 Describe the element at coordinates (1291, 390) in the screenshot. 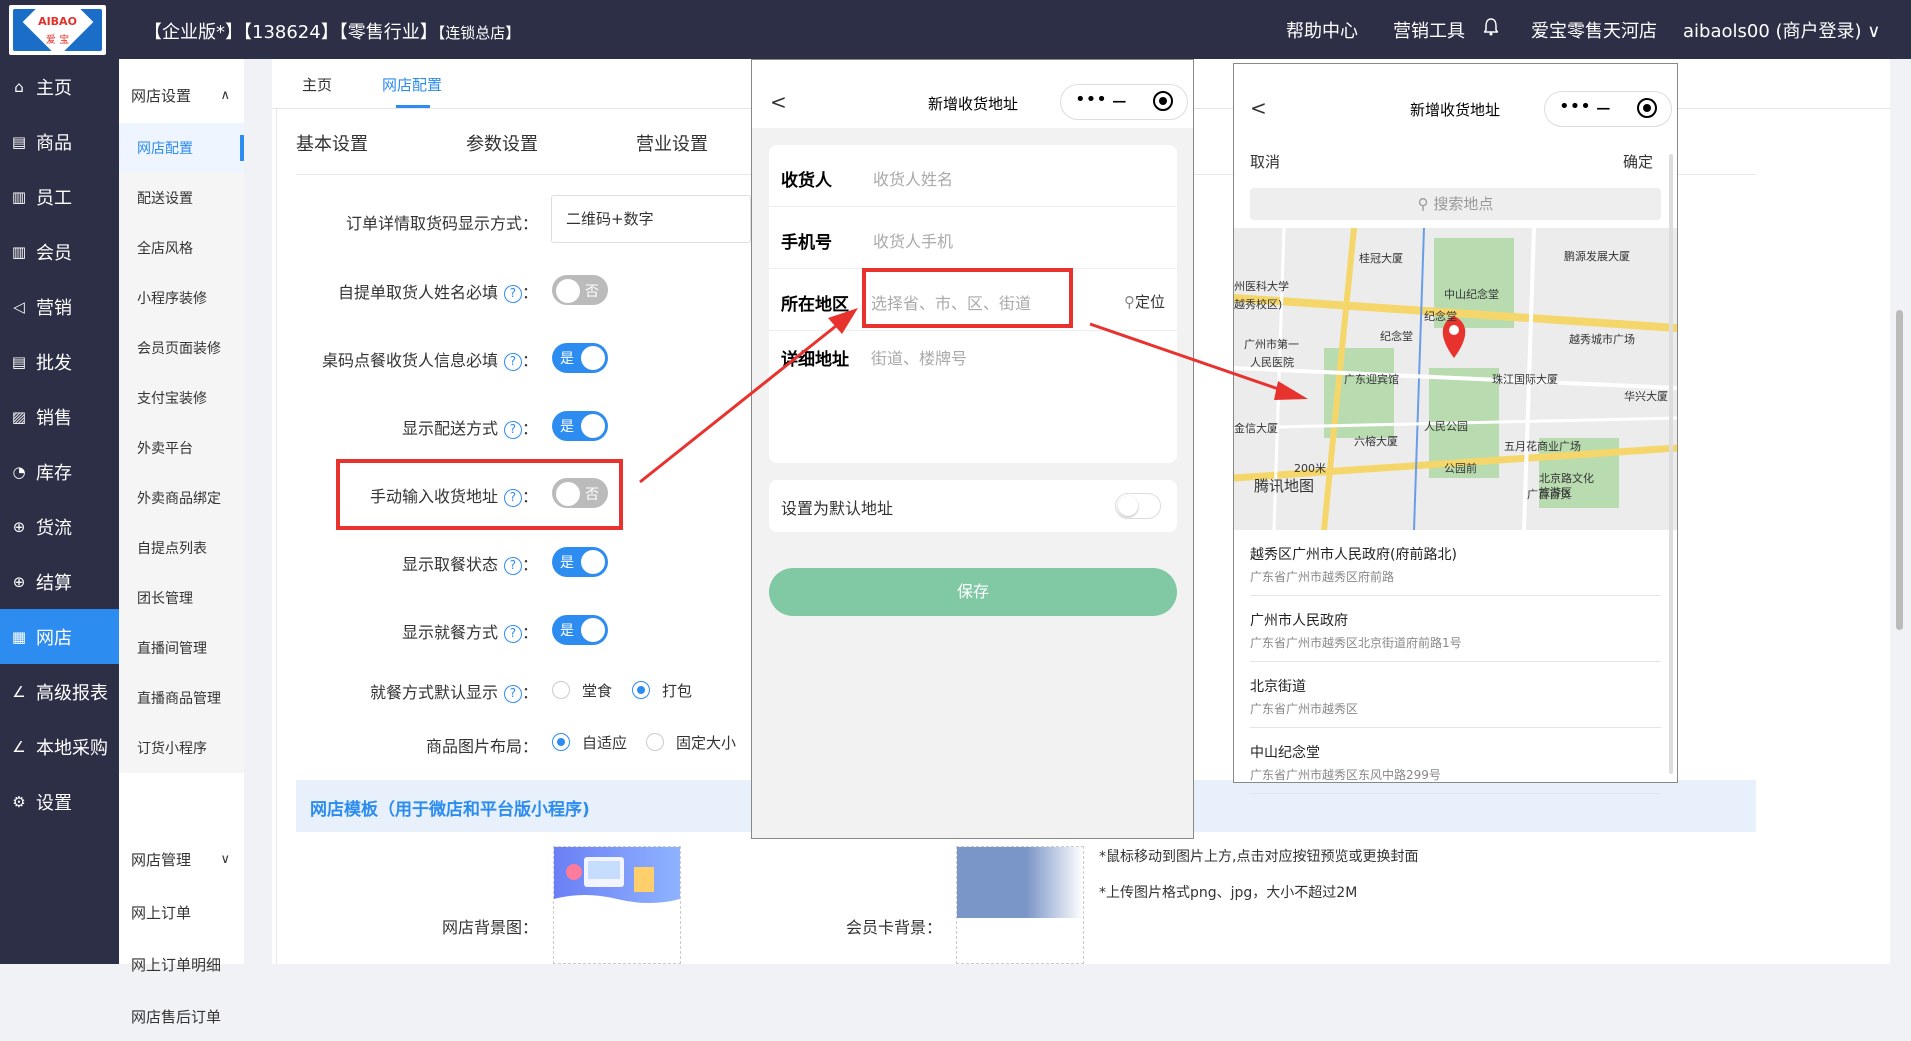

I see `arrow-head` at that location.